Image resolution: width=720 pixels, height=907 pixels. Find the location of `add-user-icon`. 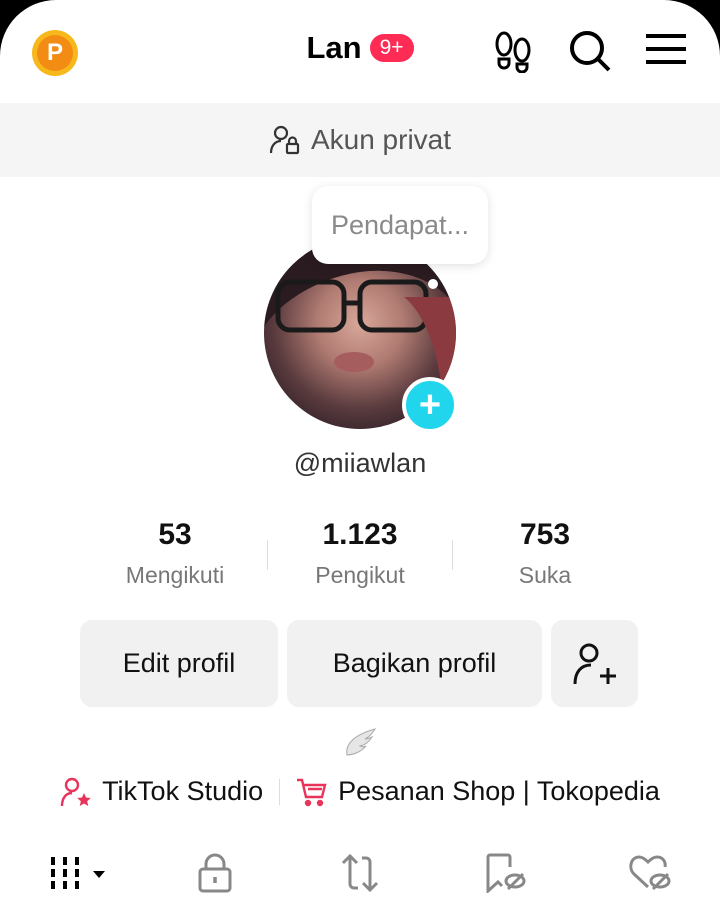

add-user-icon is located at coordinates (594, 663).